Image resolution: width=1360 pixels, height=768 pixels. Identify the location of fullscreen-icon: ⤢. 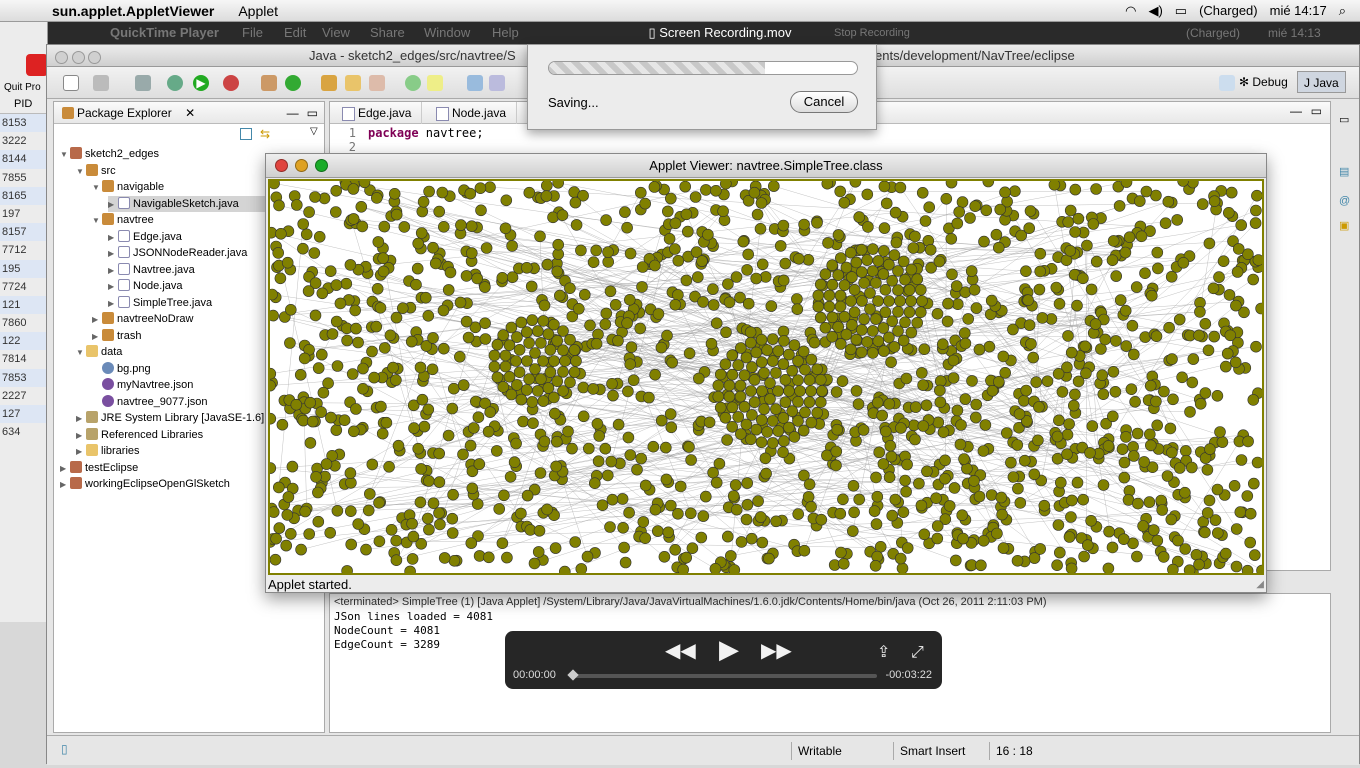
(917, 653).